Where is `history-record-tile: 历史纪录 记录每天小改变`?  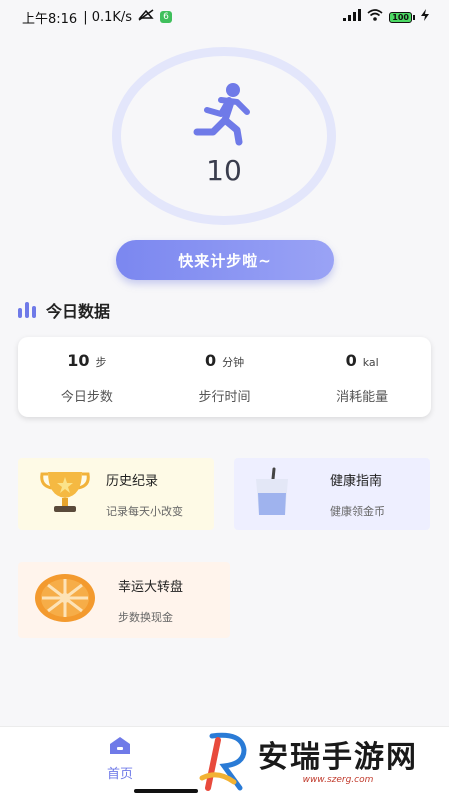
history-record-tile: 历史纪录 记录每天小改变 is located at coordinates (116, 494).